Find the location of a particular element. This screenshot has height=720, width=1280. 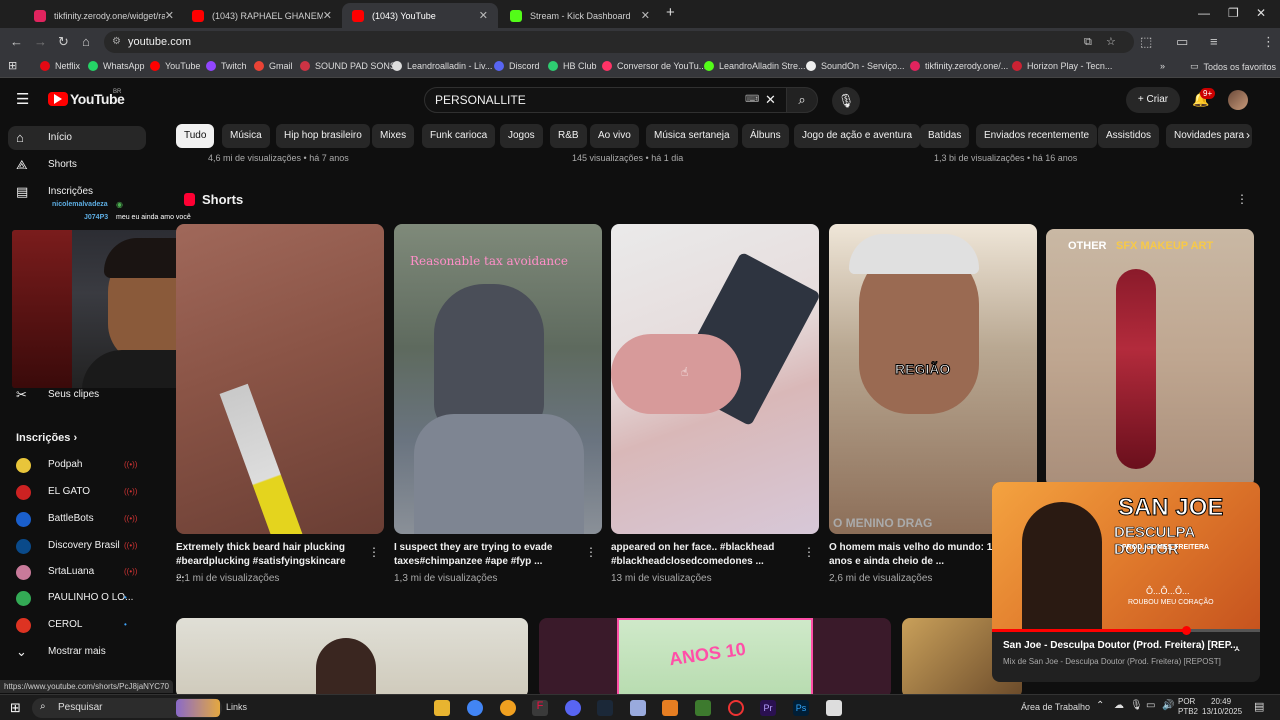

voice-search-button: 🎙 is located at coordinates (846, 101).